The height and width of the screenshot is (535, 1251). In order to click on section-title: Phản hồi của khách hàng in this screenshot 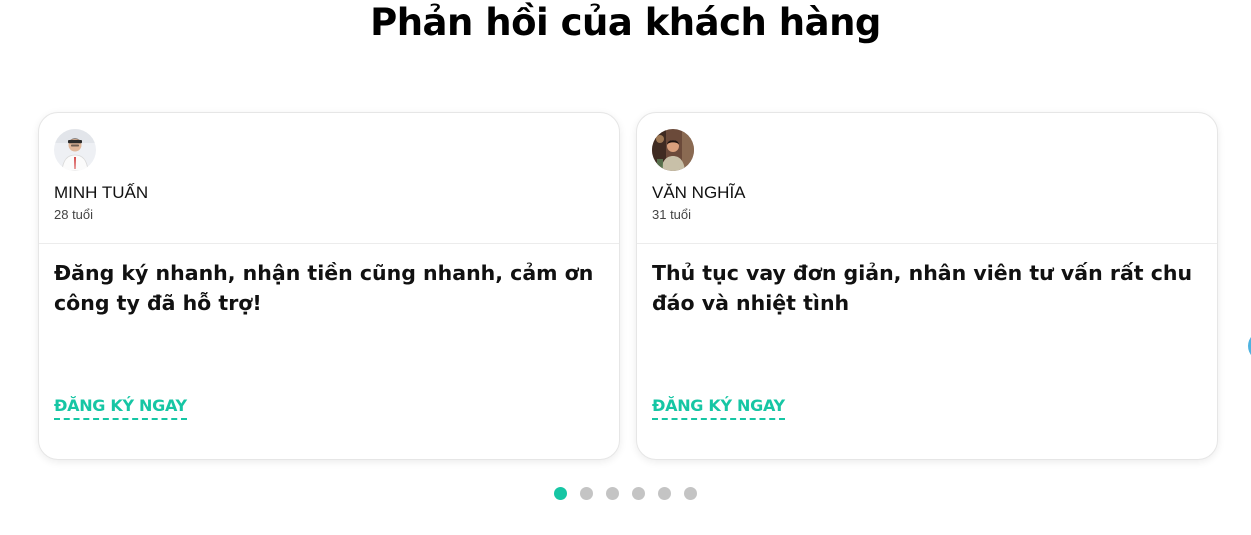, I will do `click(625, 22)`.